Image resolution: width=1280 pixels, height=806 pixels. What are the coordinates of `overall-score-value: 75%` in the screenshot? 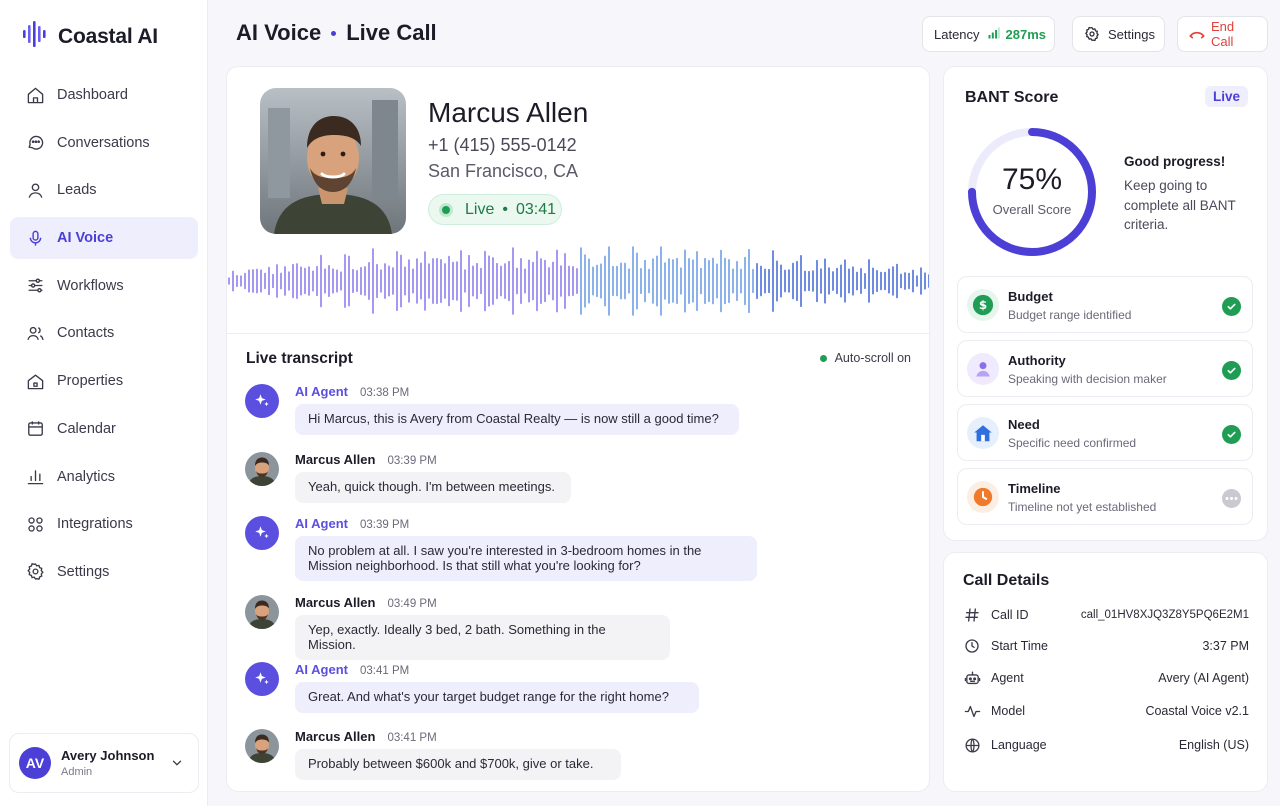 It's located at (1032, 179).